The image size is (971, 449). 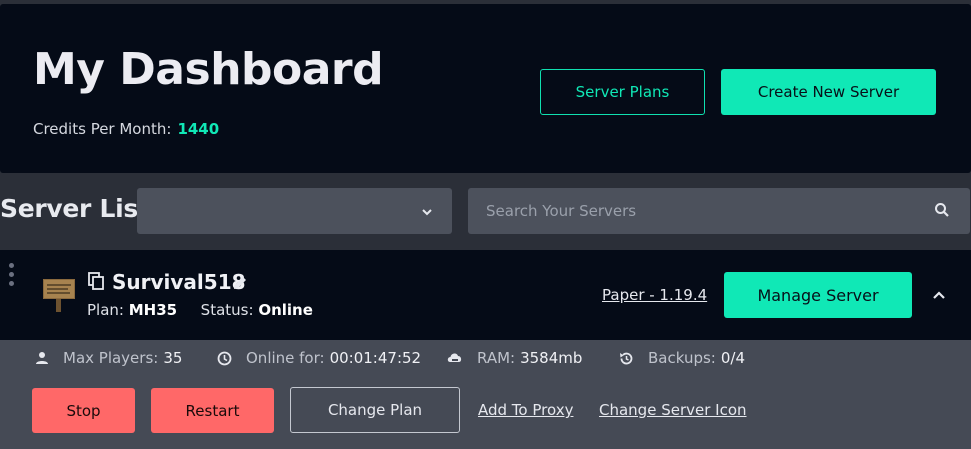 I want to click on server-version-link: Paper - 1.19.4, so click(x=654, y=295).